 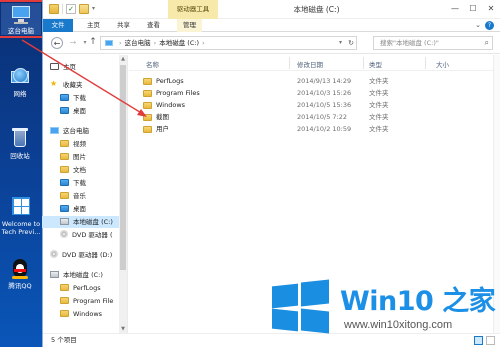 I want to click on nav-item-desktop: 桌面, so click(x=73, y=111).